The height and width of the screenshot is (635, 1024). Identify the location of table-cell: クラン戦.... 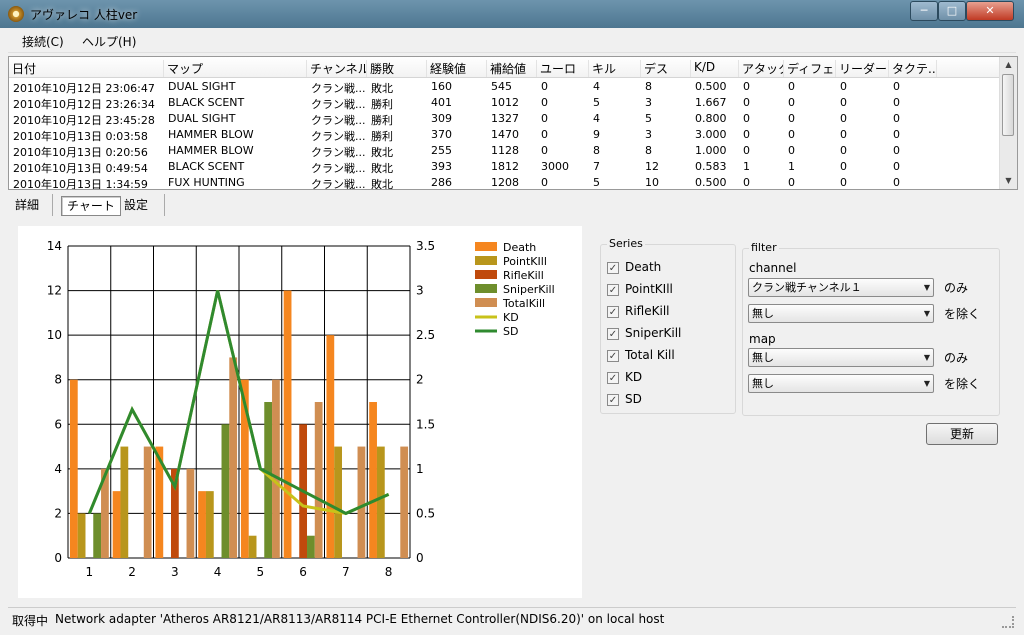
(338, 120).